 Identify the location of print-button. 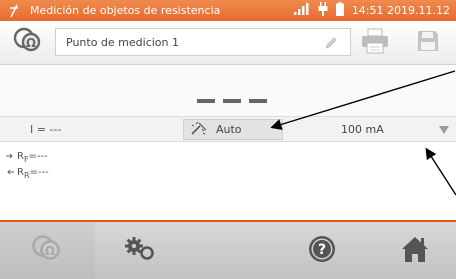
(375, 43).